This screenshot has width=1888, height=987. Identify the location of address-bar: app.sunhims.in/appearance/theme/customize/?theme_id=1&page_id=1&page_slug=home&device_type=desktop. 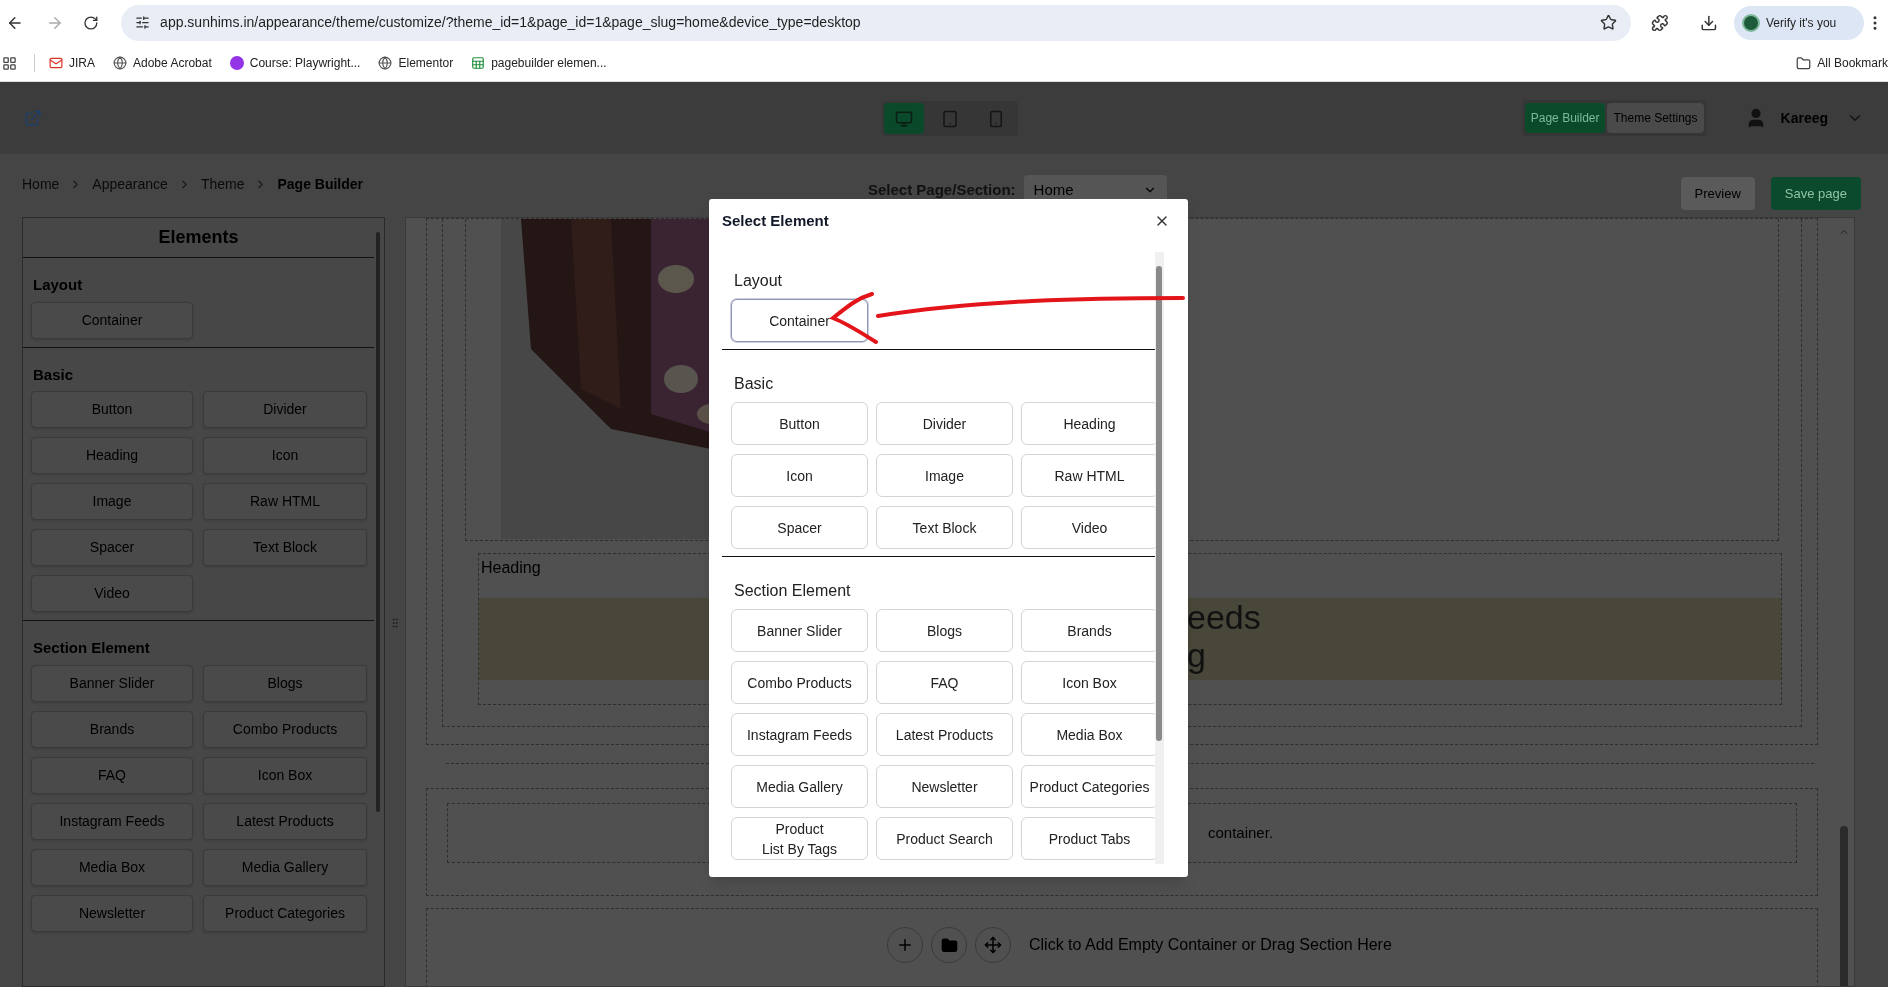
(876, 22).